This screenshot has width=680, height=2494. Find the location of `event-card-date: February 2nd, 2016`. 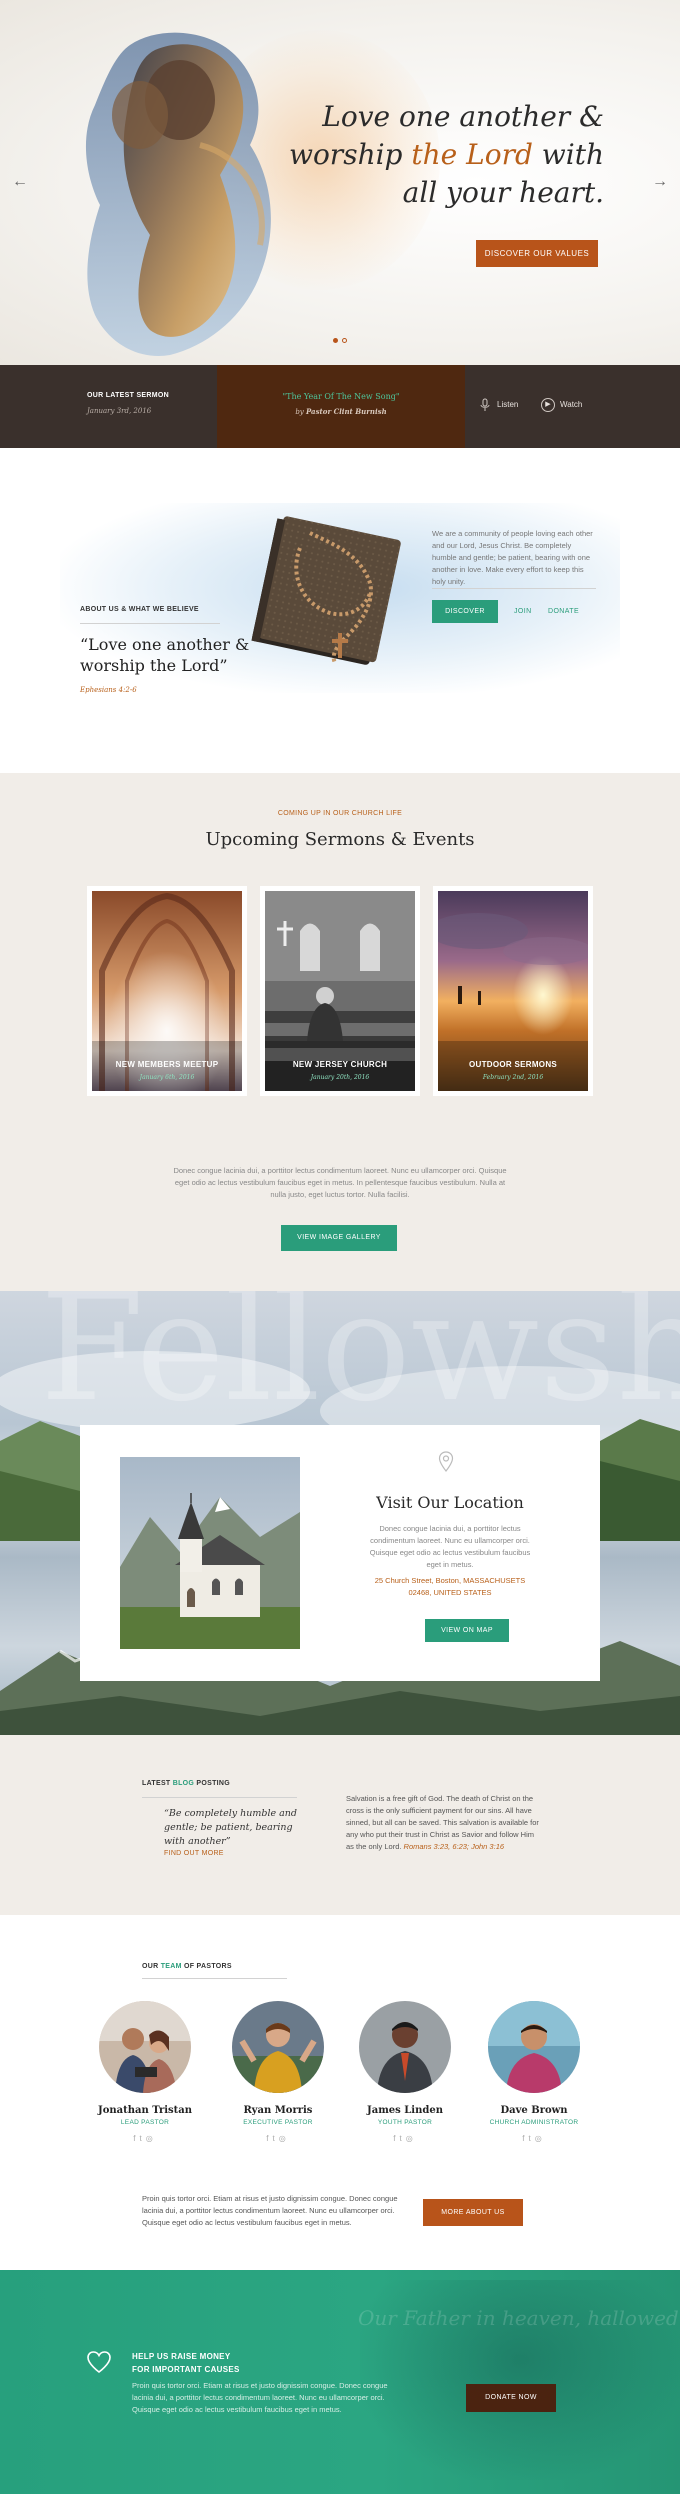

event-card-date: February 2nd, 2016 is located at coordinates (513, 1077).